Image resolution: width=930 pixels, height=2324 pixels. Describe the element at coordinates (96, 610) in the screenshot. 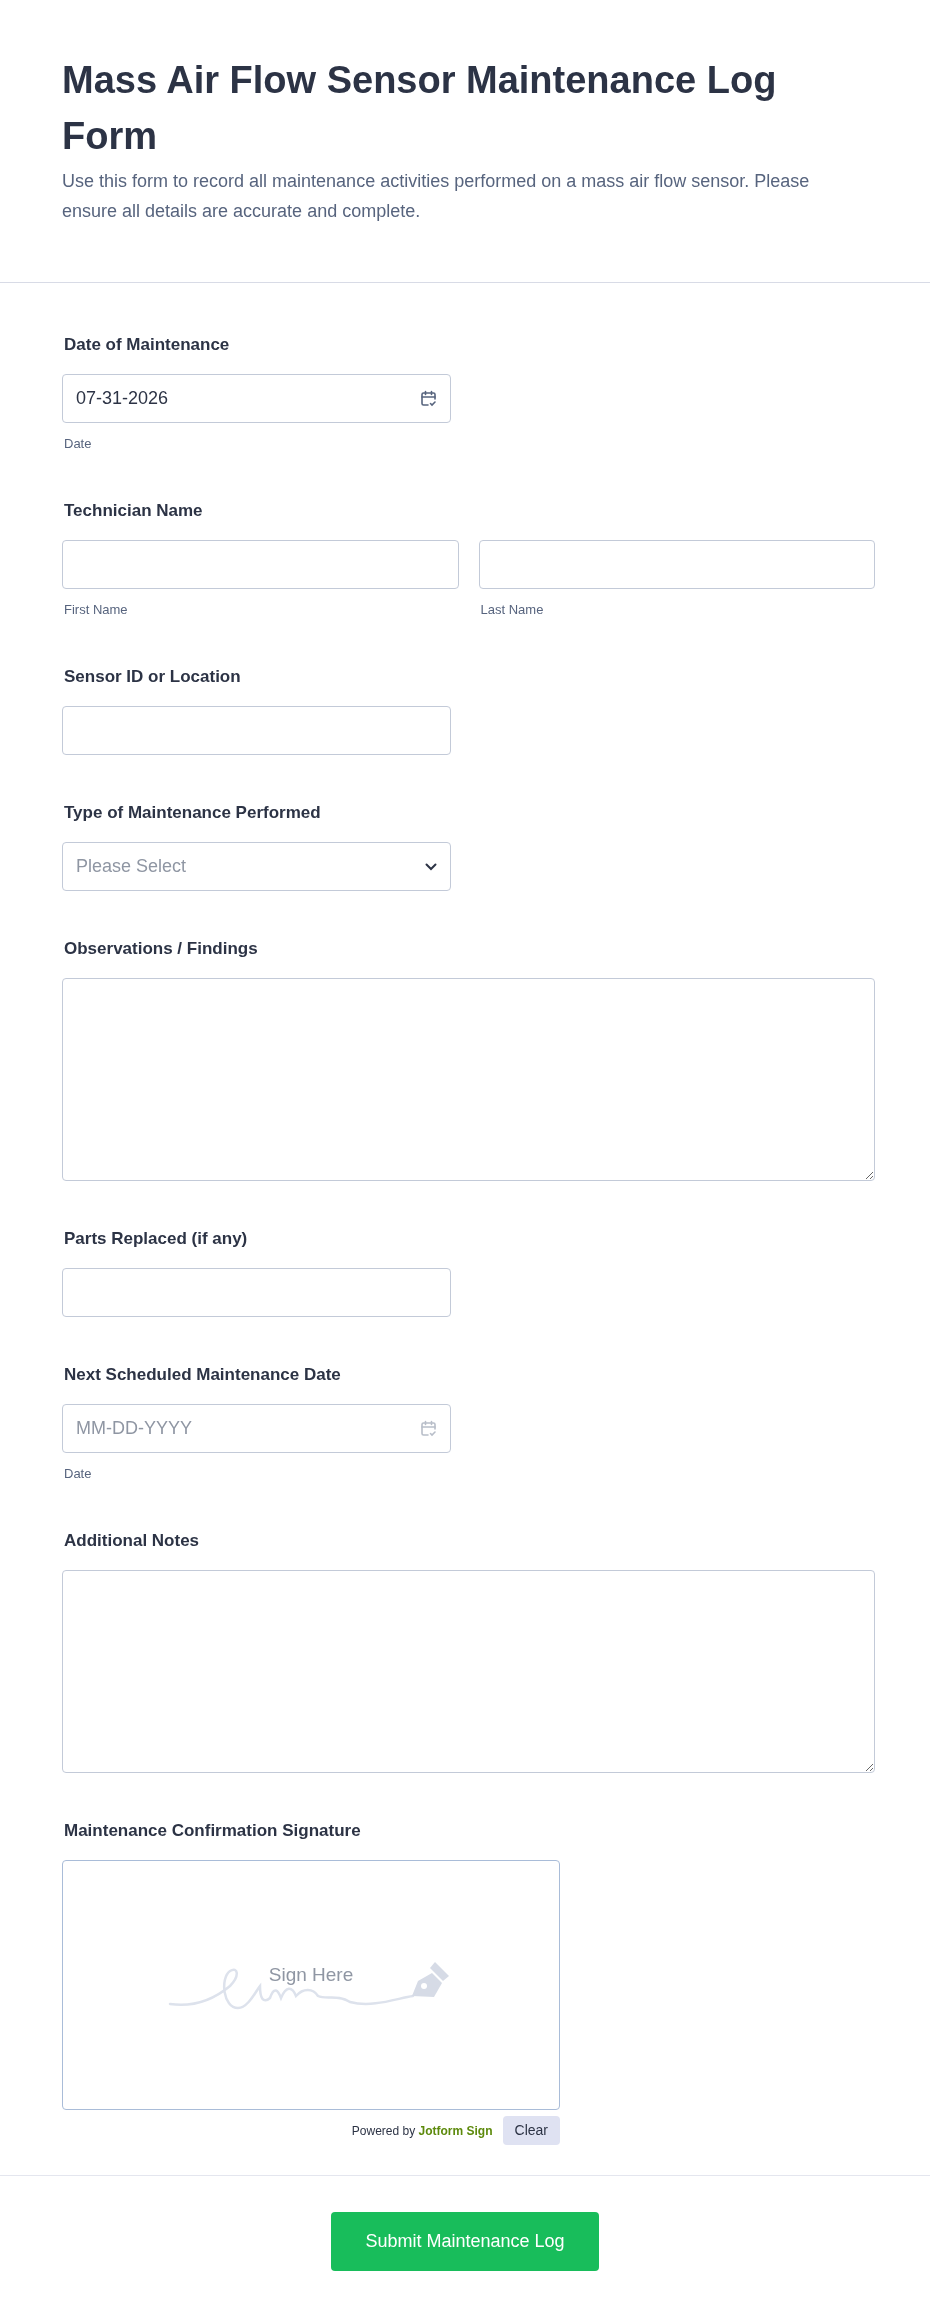

I see `field-sublabel: First Name` at that location.